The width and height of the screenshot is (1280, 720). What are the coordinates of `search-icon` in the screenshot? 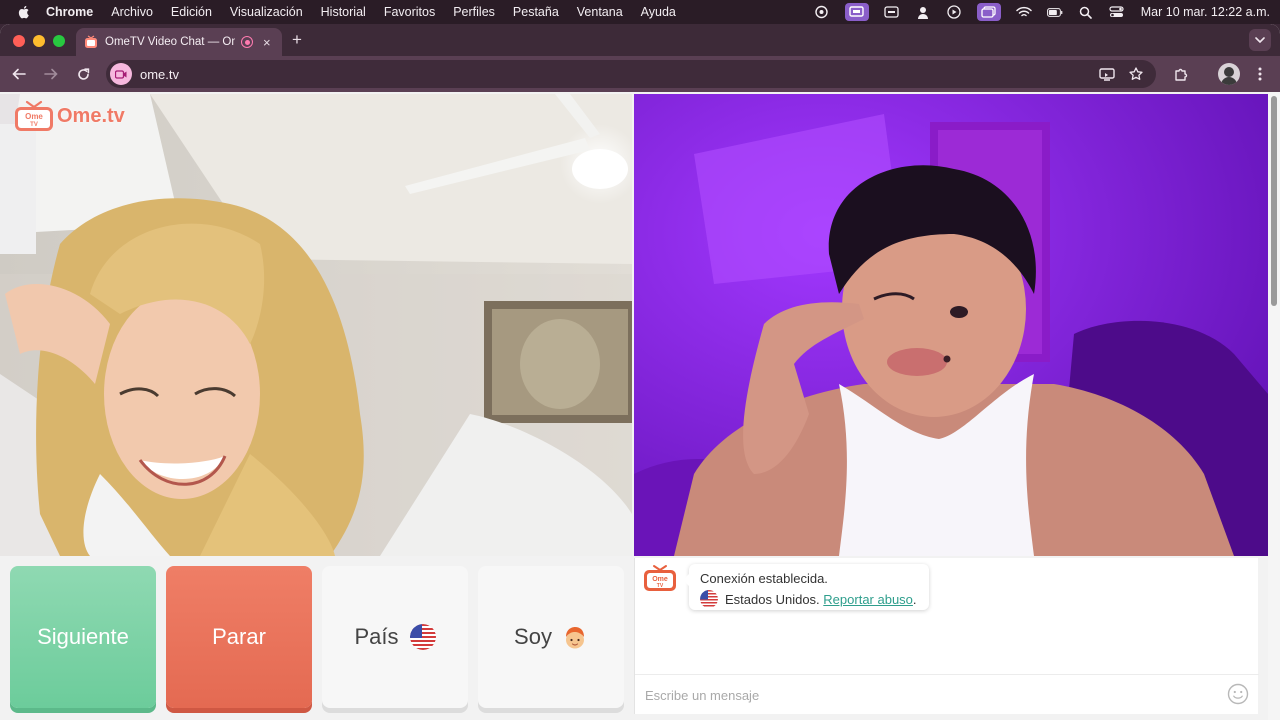 It's located at (1086, 12).